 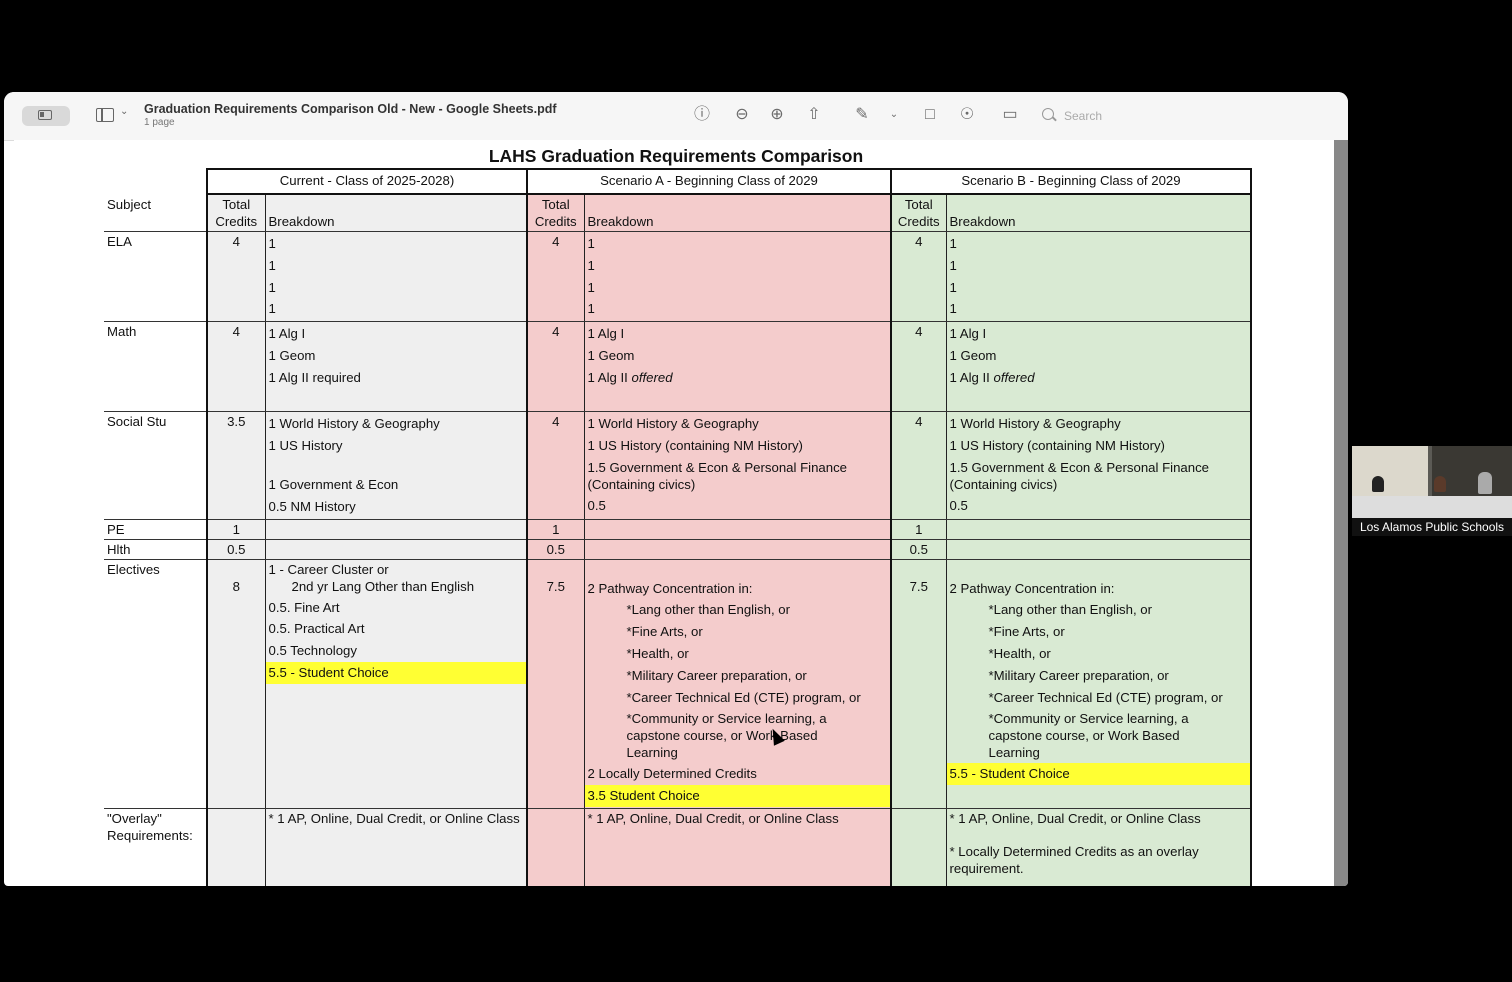 What do you see at coordinates (1098, 213) in the screenshot?
I see `breakdown-header: Breakdown` at bounding box center [1098, 213].